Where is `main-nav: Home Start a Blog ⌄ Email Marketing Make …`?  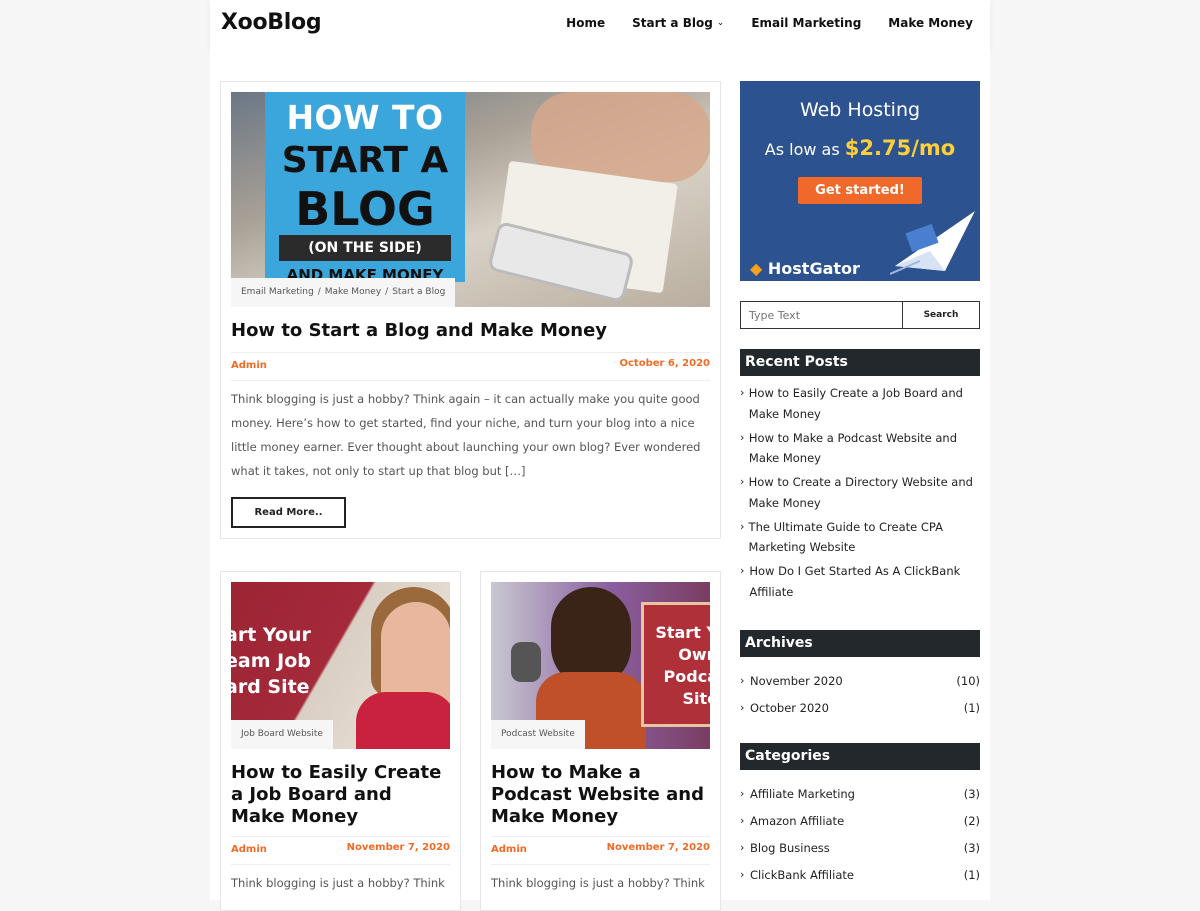
main-nav: Home Start a Blog ⌄ Email Marketing Make … is located at coordinates (756, 23).